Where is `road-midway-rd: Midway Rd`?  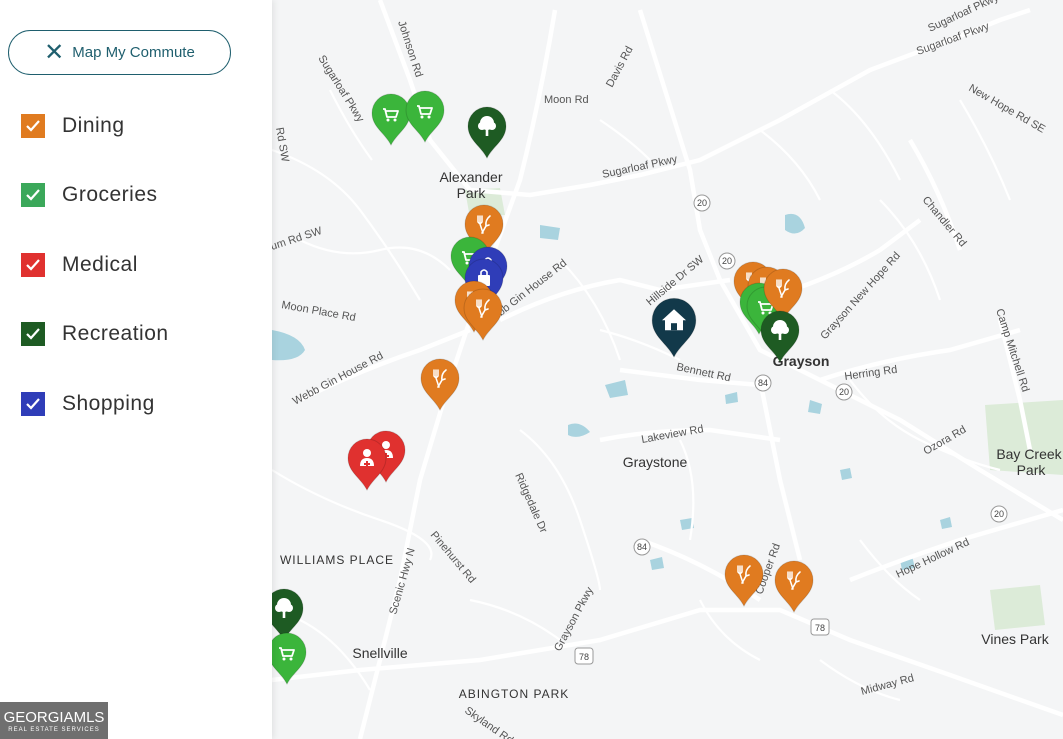 road-midway-rd: Midway Rd is located at coordinates (888, 685).